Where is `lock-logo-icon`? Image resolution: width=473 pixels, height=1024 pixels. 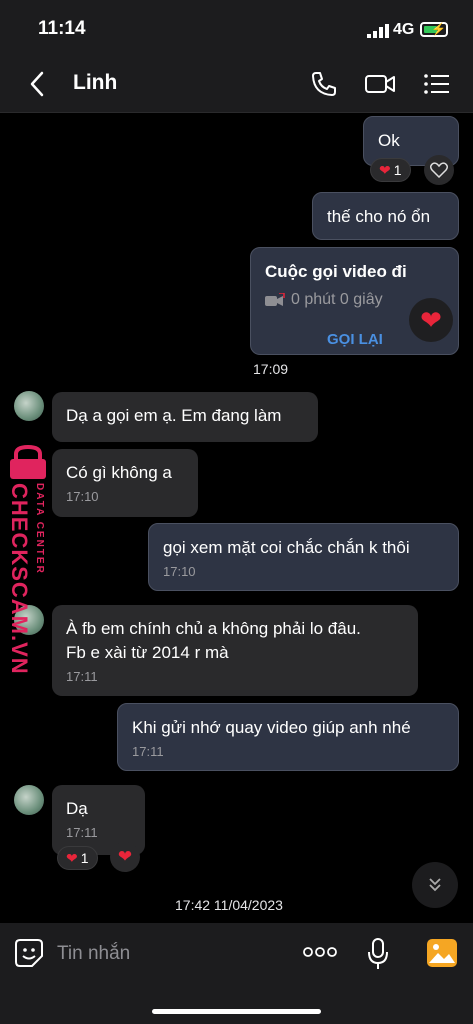 lock-logo-icon is located at coordinates (28, 462).